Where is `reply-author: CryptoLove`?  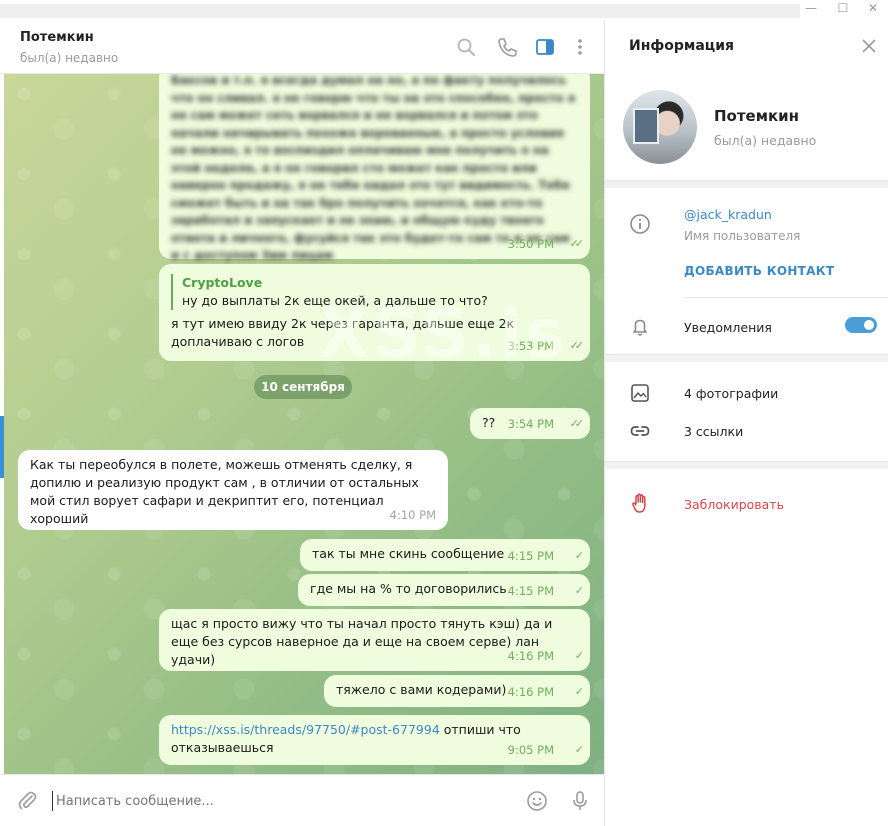 reply-author: CryptoLove is located at coordinates (222, 282).